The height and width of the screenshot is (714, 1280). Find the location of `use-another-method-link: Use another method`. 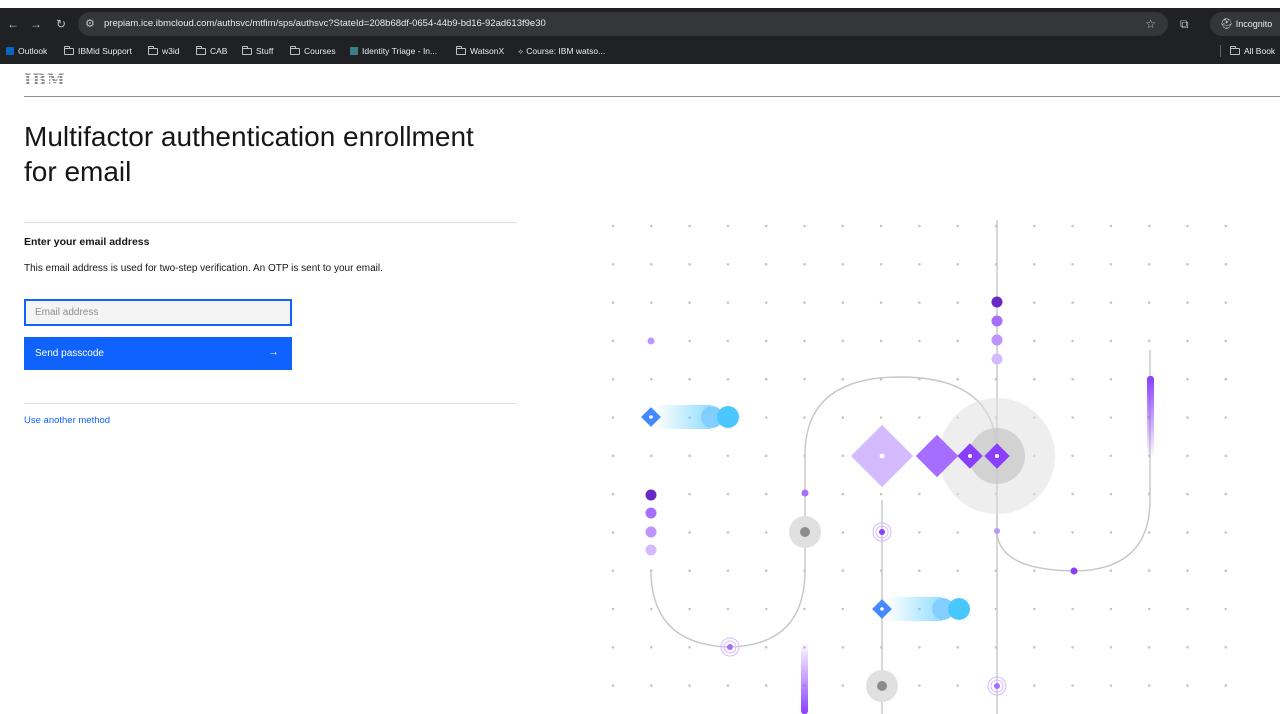

use-another-method-link: Use another method is located at coordinates (67, 420).